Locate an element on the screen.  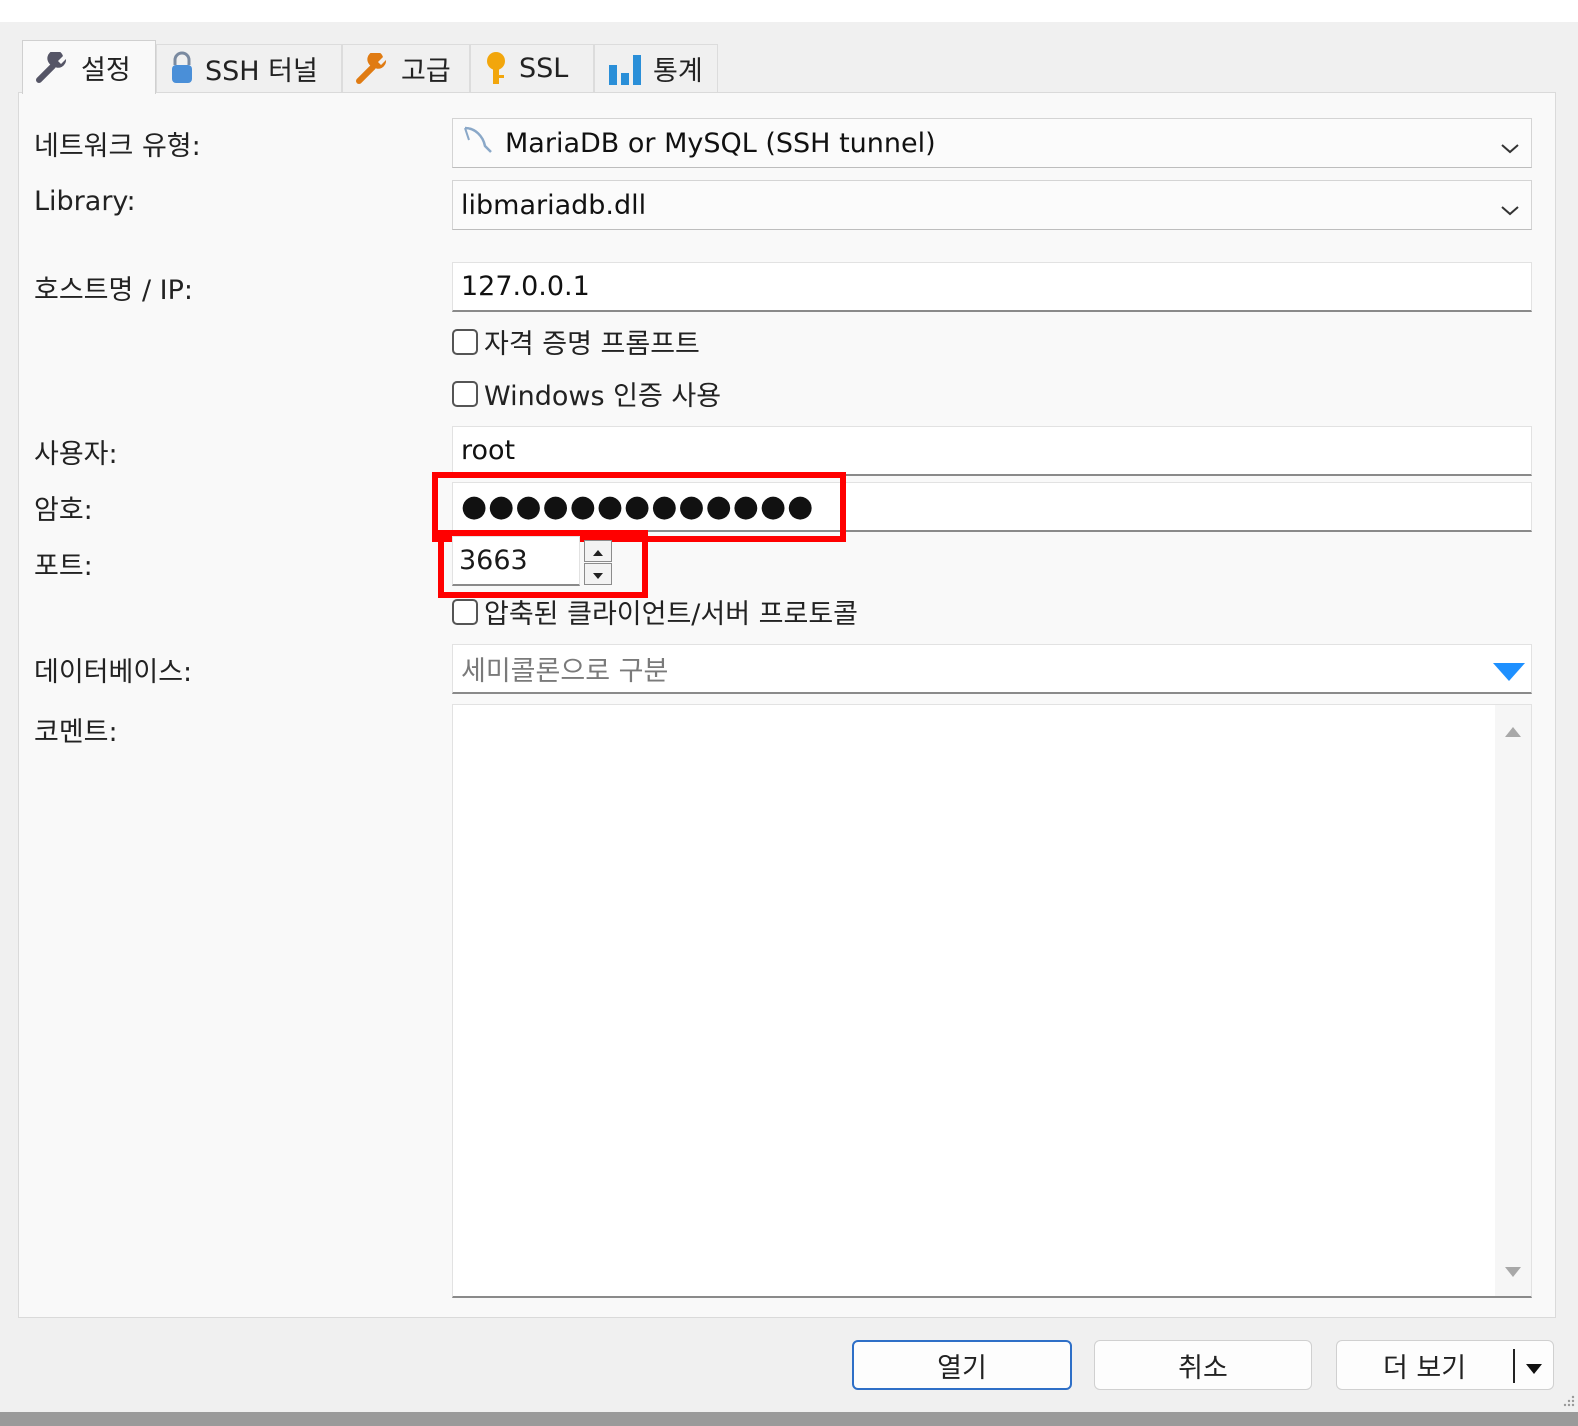
hostname-input: 127.0.0.1 is located at coordinates (992, 287).